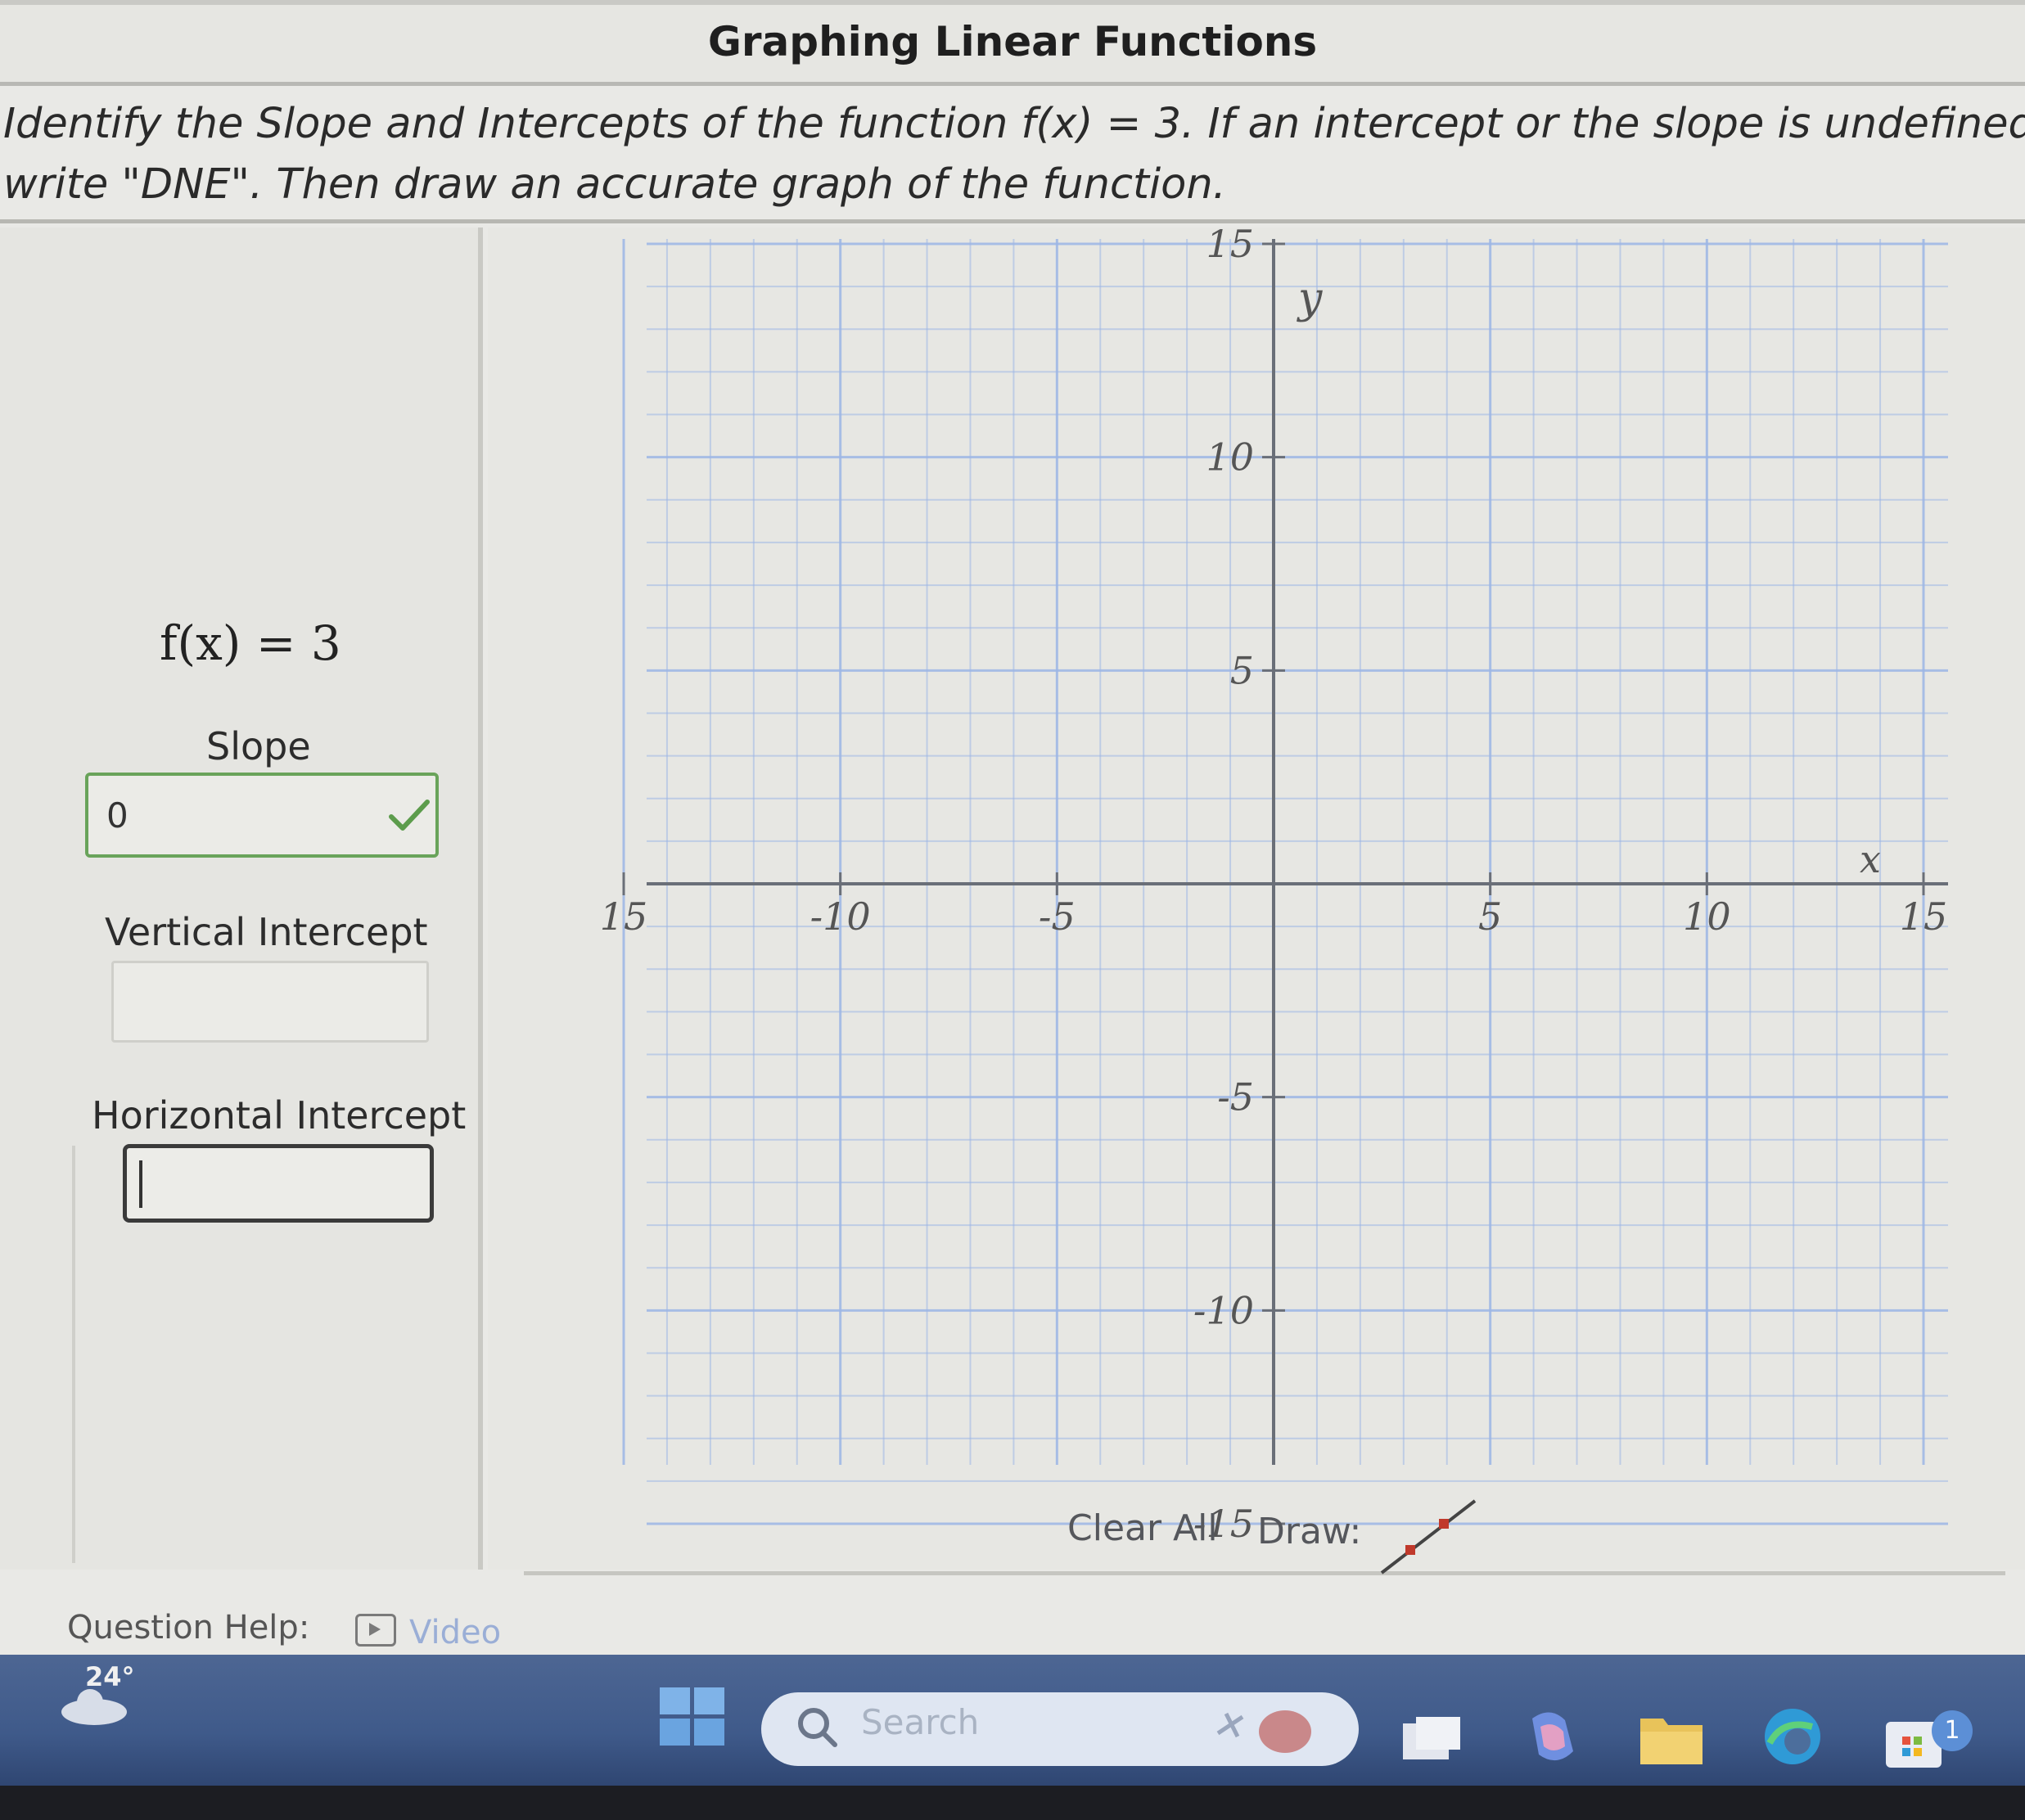 The image size is (2025, 1820). Describe the element at coordinates (1707, 917) in the screenshot. I see `x-tick-label: 10` at that location.